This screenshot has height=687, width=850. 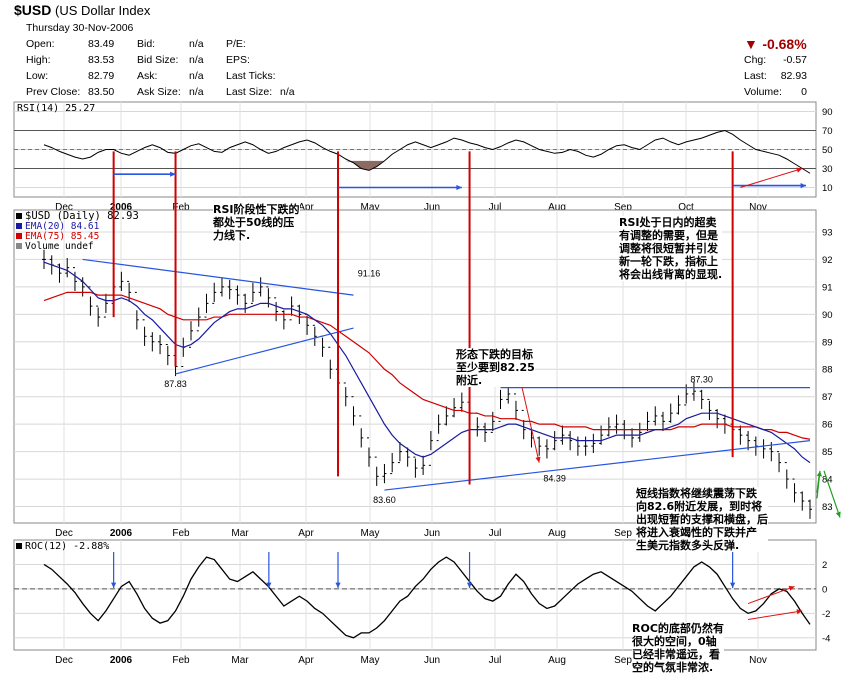 What do you see at coordinates (826, 638) in the screenshot?
I see `y-tick-label: -4` at bounding box center [826, 638].